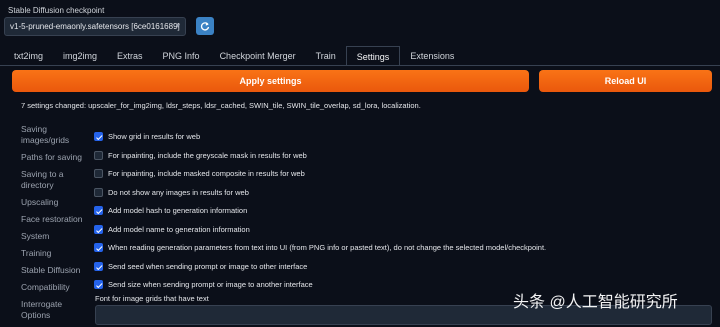  I want to click on font-field-label: Font for image grids that have text, so click(152, 298).